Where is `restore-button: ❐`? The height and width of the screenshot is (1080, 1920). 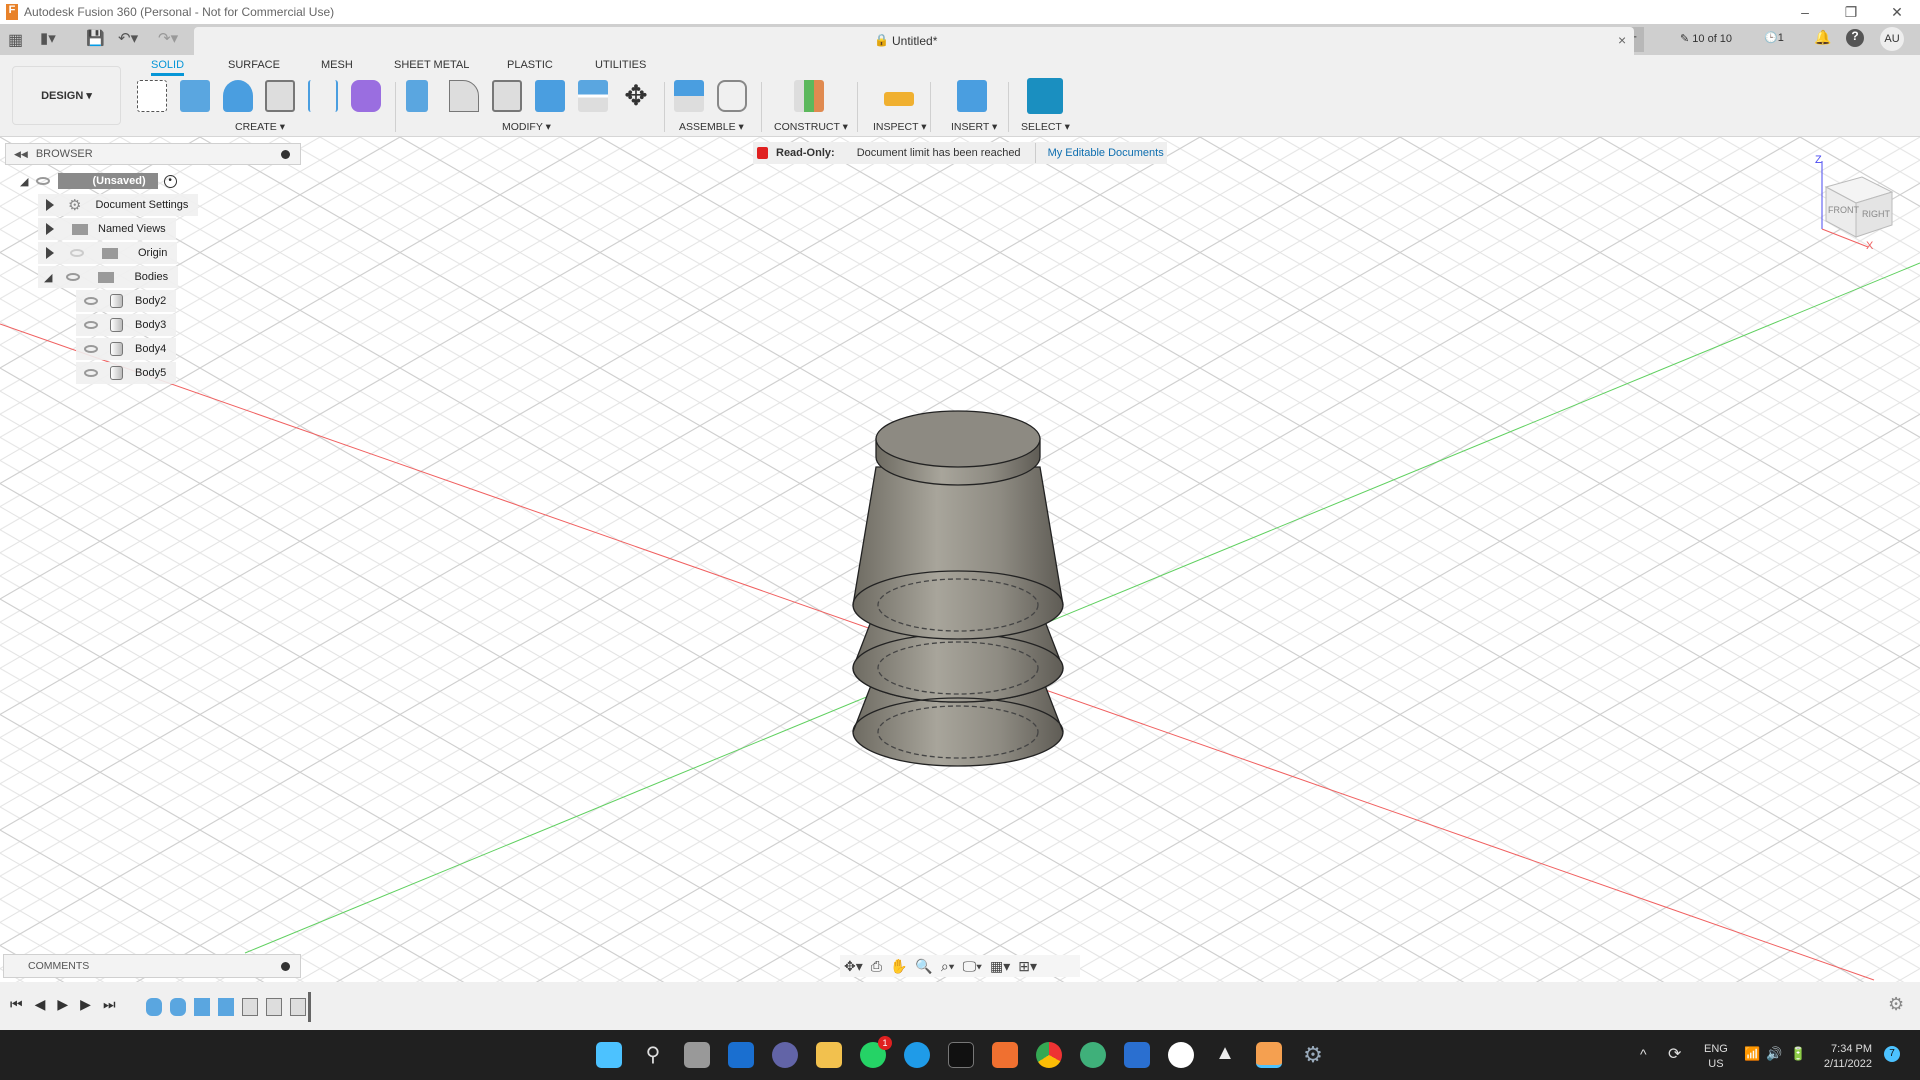 restore-button: ❐ is located at coordinates (1851, 12).